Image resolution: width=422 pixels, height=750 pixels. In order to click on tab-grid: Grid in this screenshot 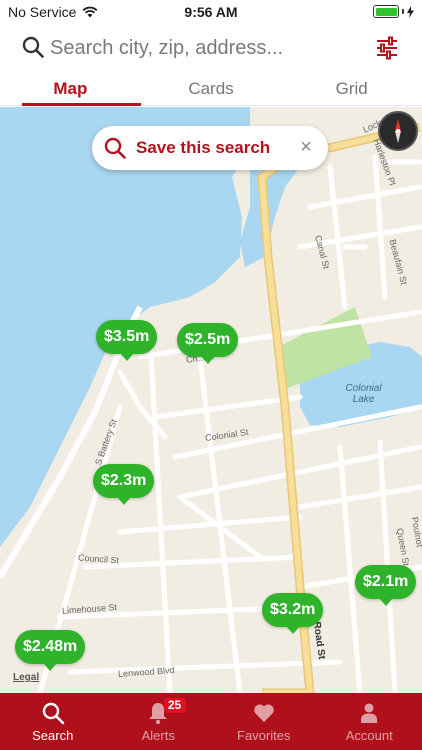, I will do `click(351, 88)`.